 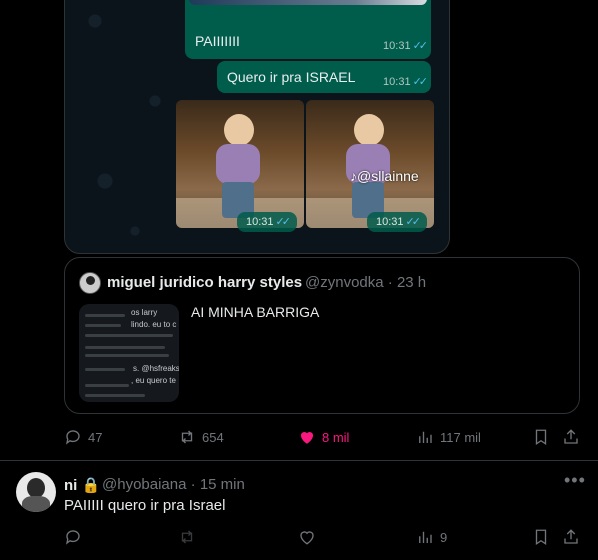 I want to click on thumb-snippet-4: , eu quero te, so click(x=153, y=380).